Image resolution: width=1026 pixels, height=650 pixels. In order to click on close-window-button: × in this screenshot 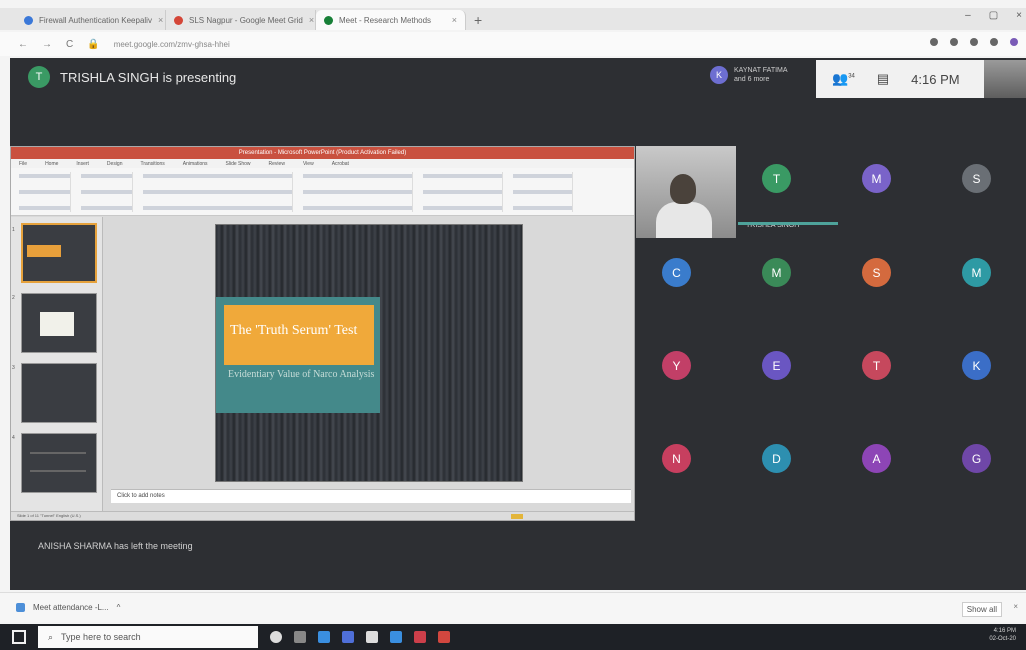, I will do `click(1019, 15)`.